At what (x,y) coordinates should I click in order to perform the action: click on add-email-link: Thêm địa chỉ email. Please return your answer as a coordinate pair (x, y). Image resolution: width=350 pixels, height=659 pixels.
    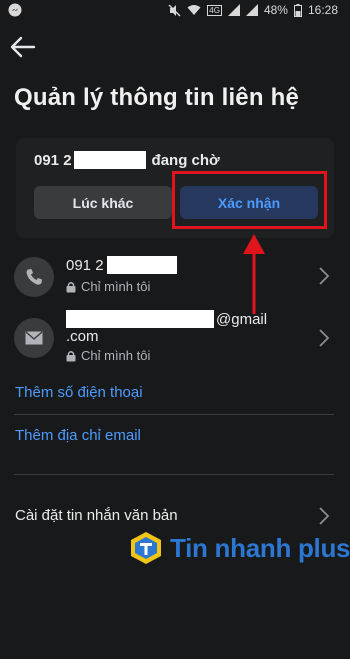
    Looking at the image, I should click on (78, 435).